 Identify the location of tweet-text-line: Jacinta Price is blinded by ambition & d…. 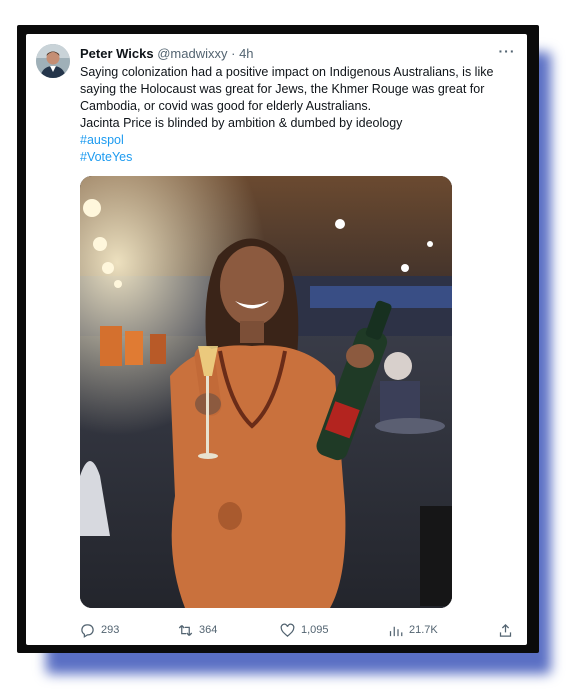
(241, 123).